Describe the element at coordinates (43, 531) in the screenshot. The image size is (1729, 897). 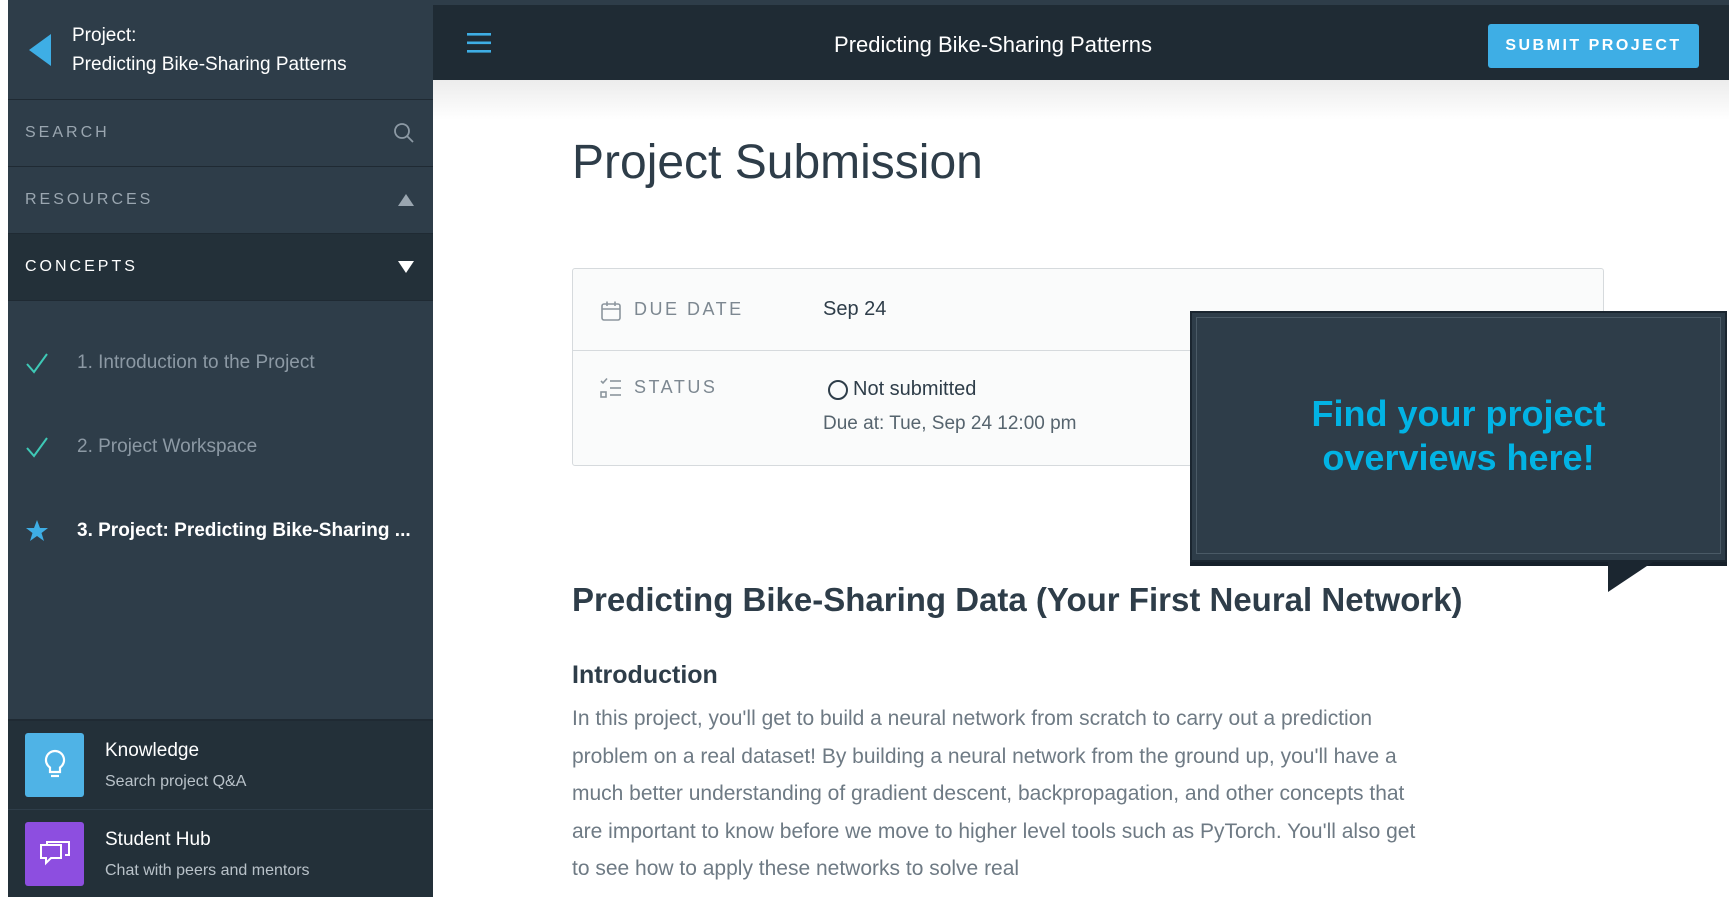
I see `star-icon` at that location.